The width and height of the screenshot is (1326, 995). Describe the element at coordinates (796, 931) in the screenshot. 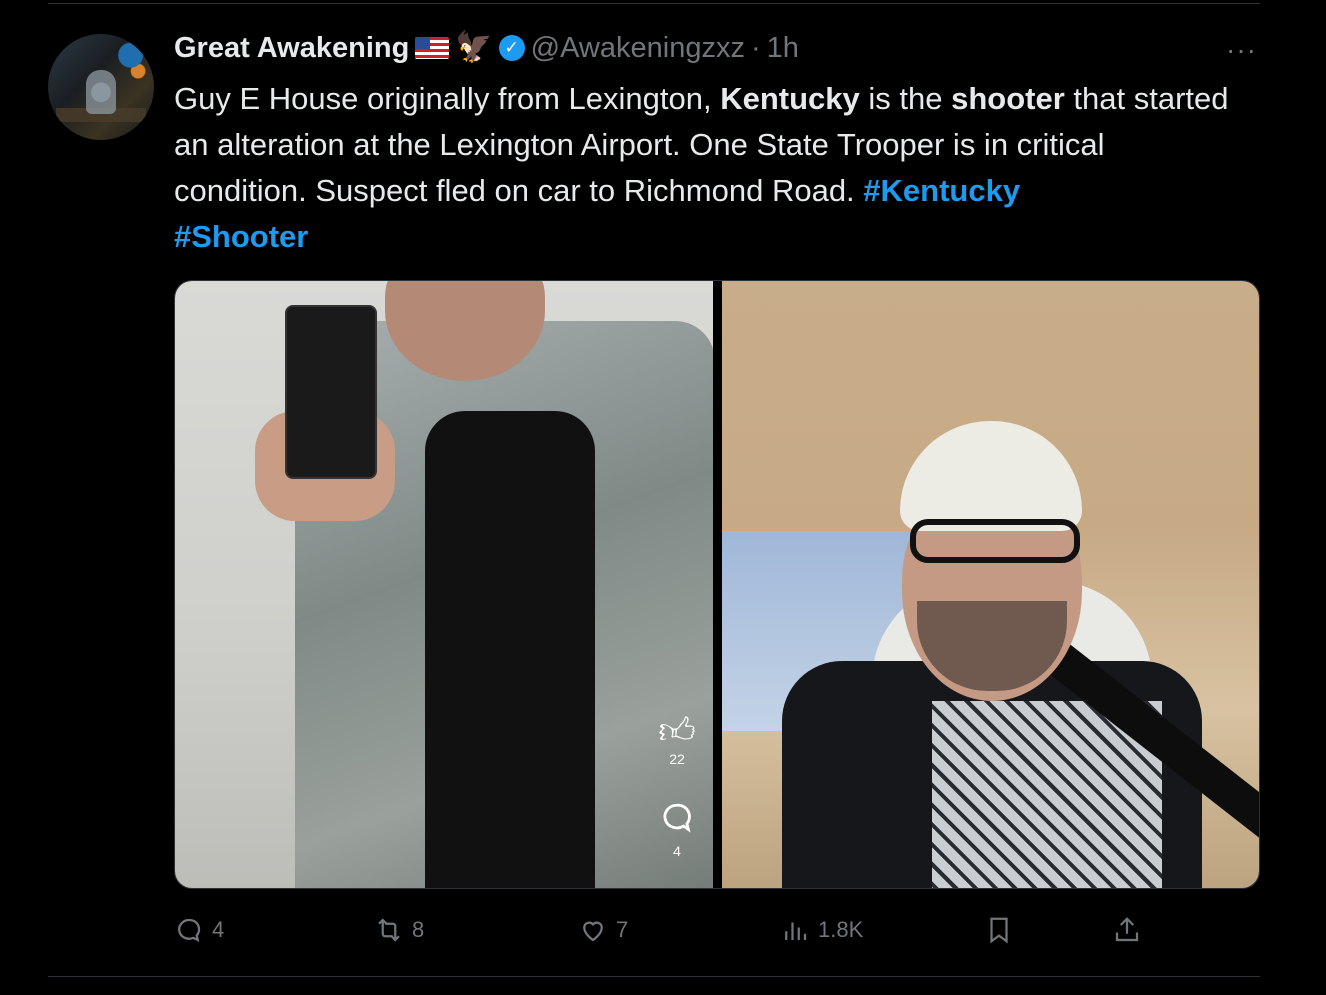

I see `views-chart-icon` at that location.